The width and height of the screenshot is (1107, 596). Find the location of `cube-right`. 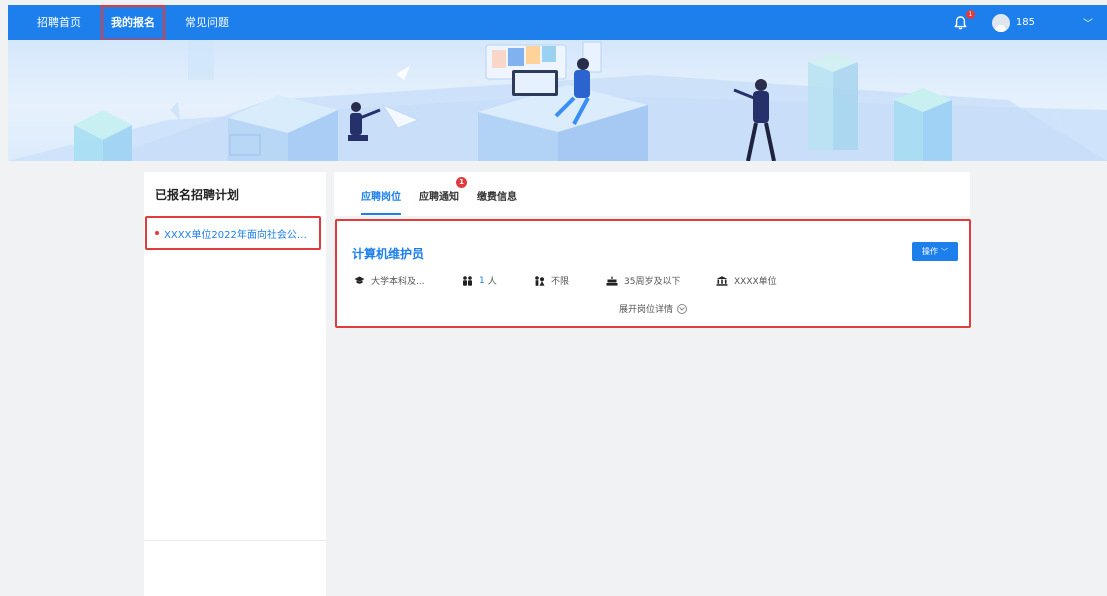

cube-right is located at coordinates (923, 124).